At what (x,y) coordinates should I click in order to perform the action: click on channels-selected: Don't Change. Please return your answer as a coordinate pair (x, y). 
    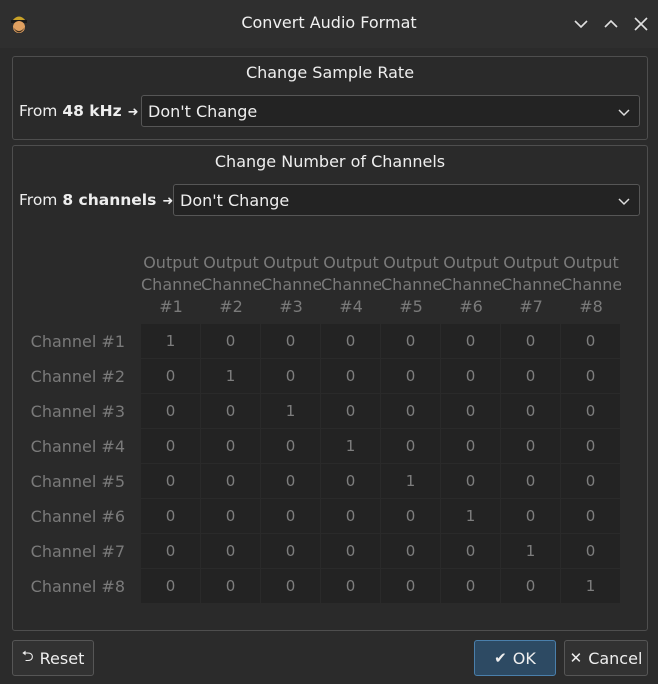
    Looking at the image, I should click on (235, 200).